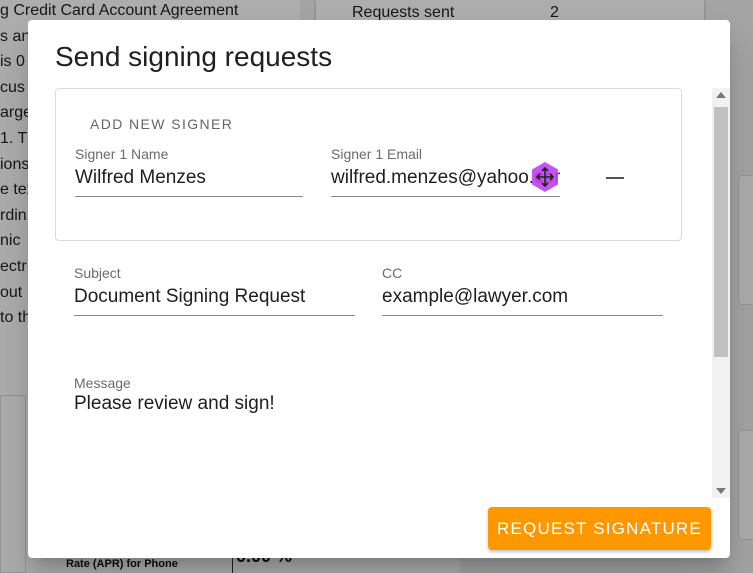 The height and width of the screenshot is (573, 753). I want to click on arrow-up-icon, so click(721, 95).